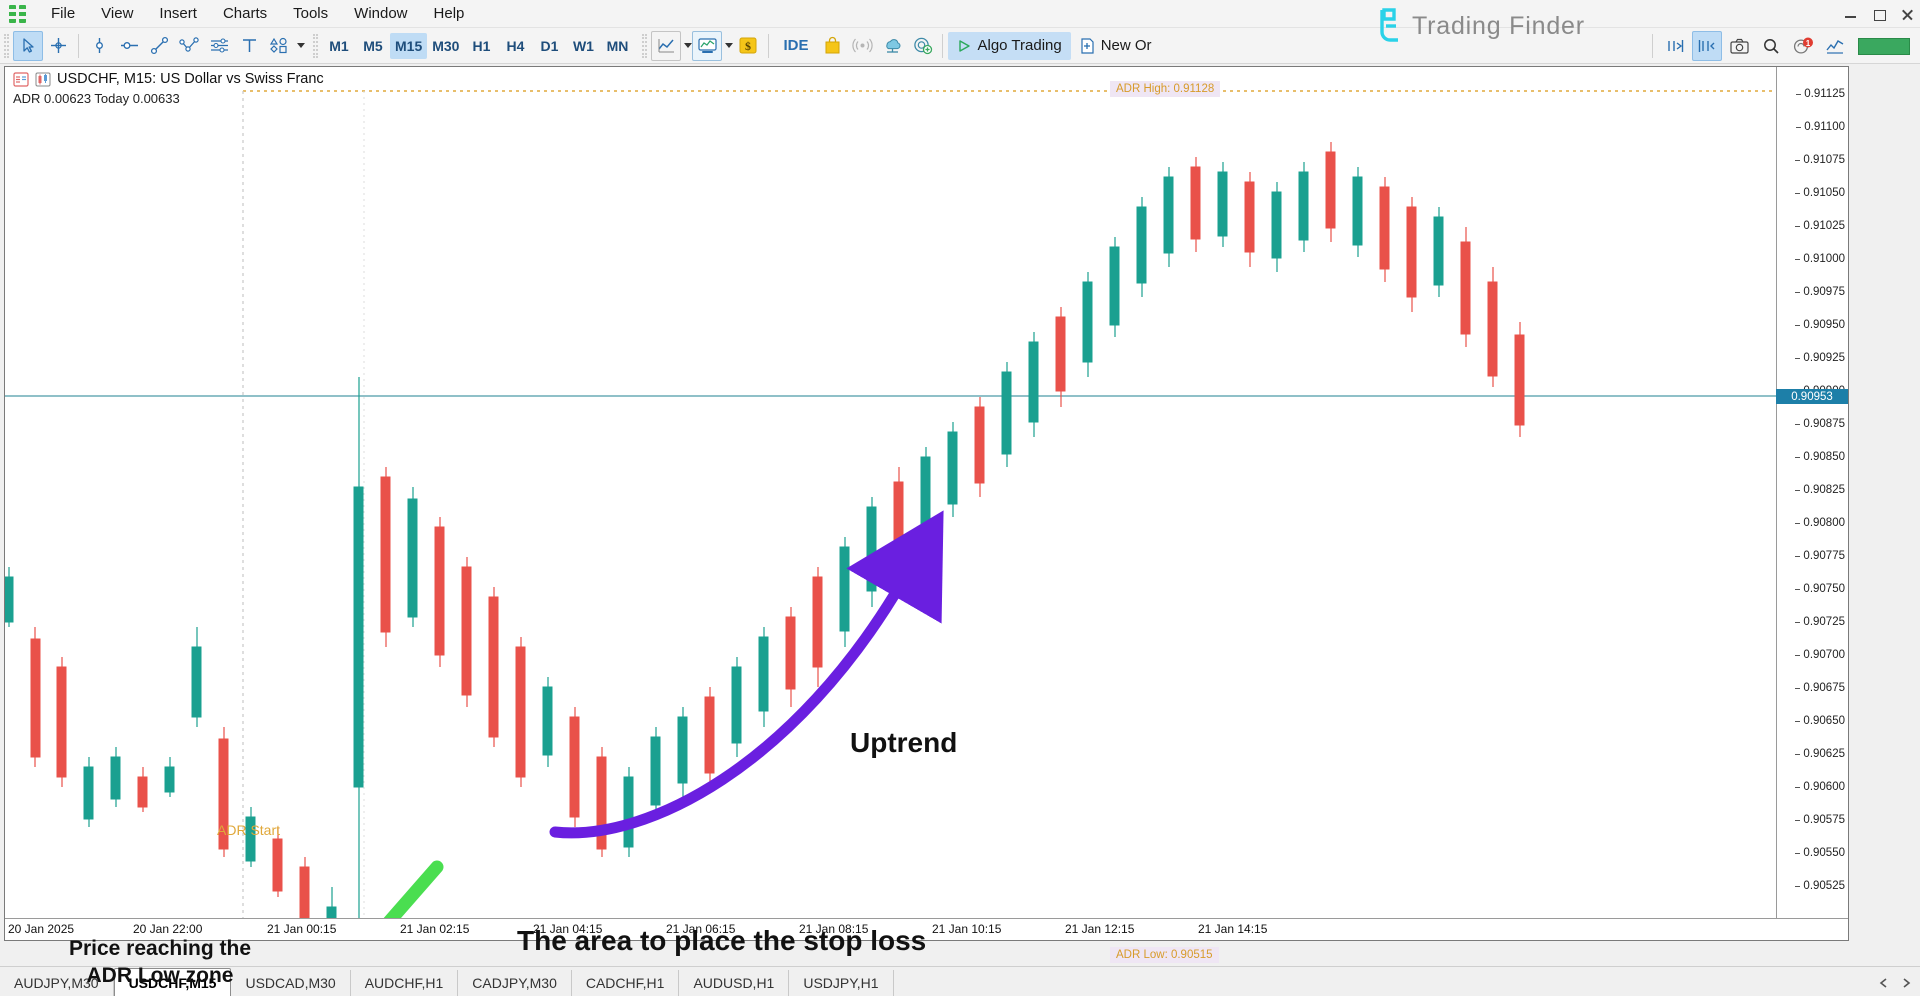  I want to click on price-tick: 0.90800, so click(1820, 523).